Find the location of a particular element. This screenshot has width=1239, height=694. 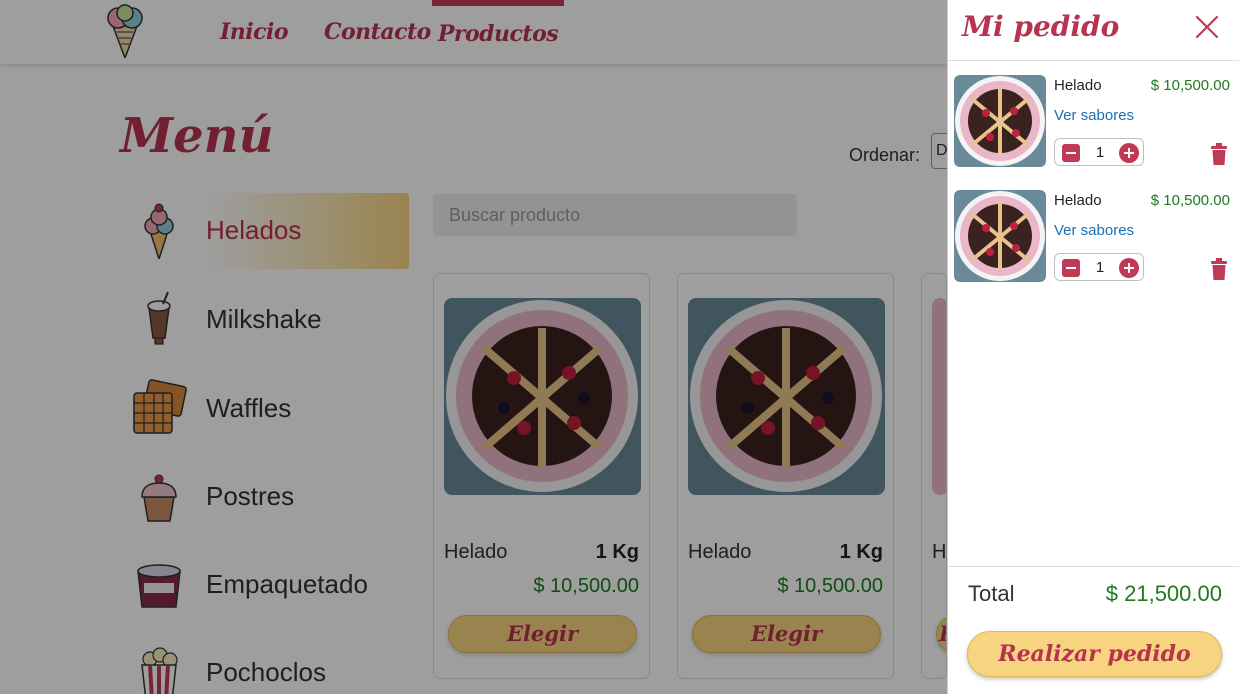

close-icon is located at coordinates (1207, 27).